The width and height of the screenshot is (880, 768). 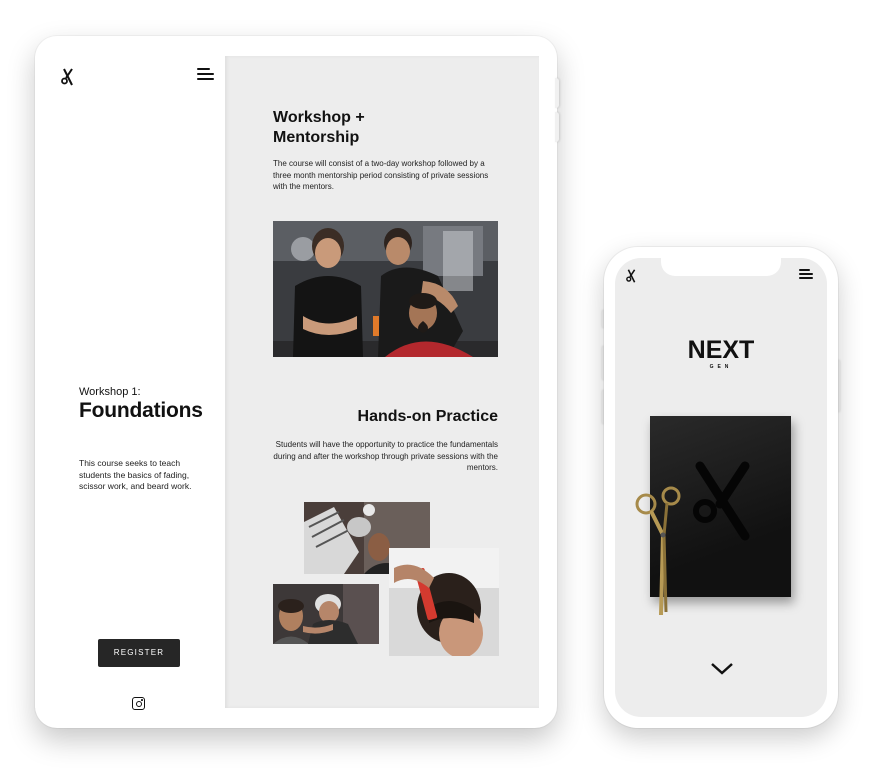 What do you see at coordinates (110, 392) in the screenshot?
I see `workshop-eyebrow: Workshop 1:` at bounding box center [110, 392].